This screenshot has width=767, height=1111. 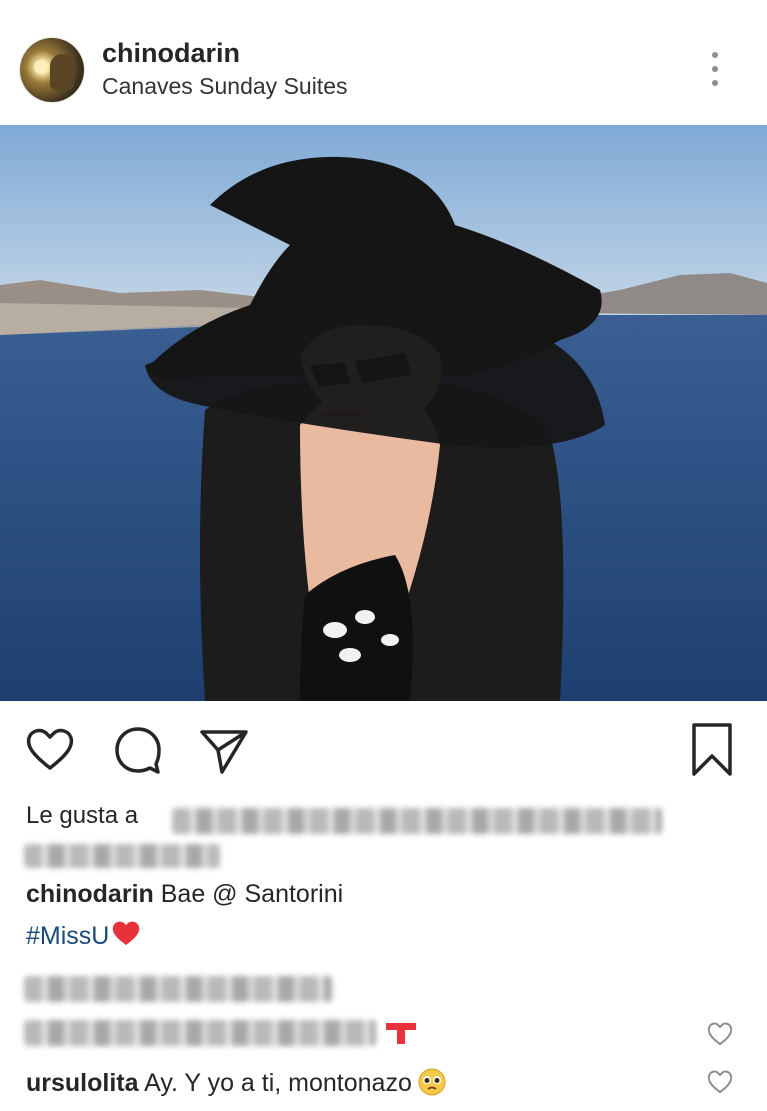 I want to click on view-comments-redacted, so click(x=178, y=989).